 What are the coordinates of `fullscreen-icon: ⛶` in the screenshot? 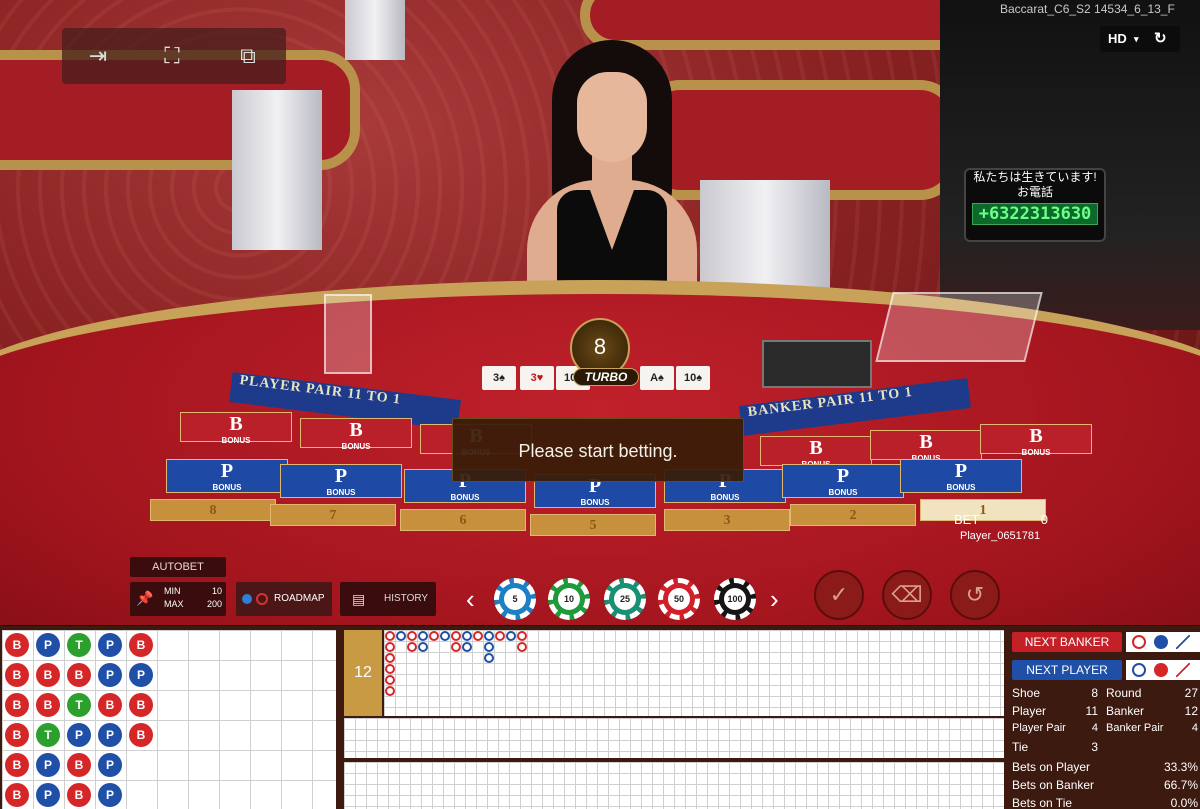 It's located at (172, 56).